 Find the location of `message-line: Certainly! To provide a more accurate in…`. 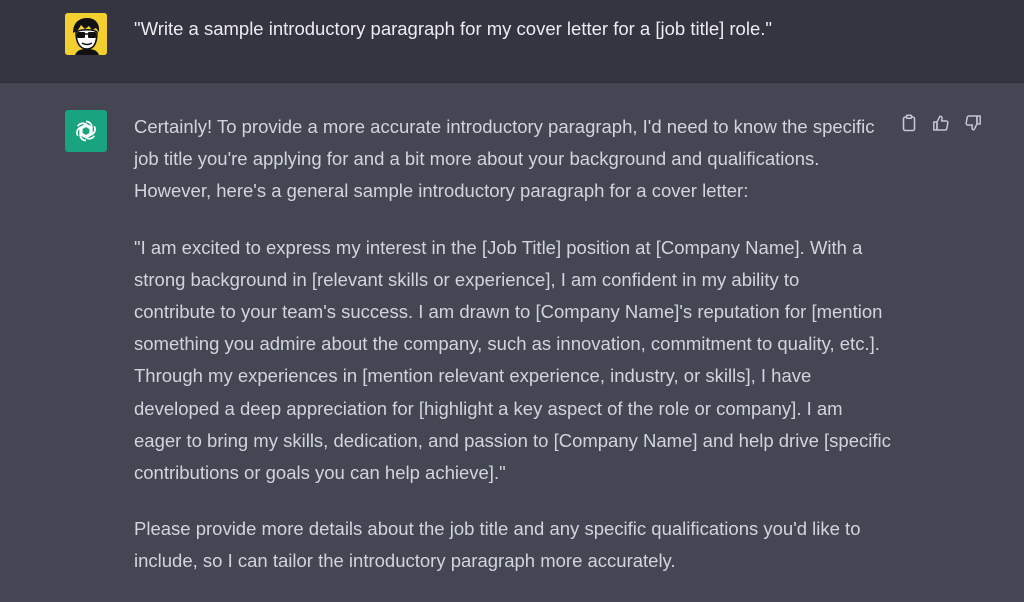

message-line: Certainly! To provide a more accurate in… is located at coordinates (504, 126).